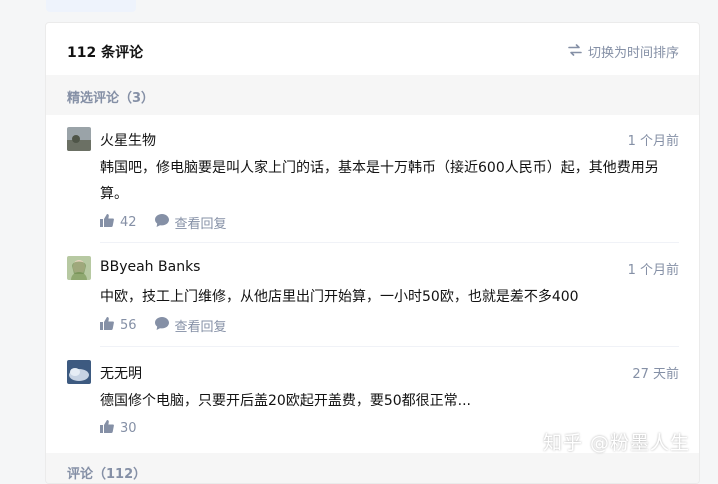 The width and height of the screenshot is (718, 484). Describe the element at coordinates (128, 428) in the screenshot. I see `like-count: 30` at that location.